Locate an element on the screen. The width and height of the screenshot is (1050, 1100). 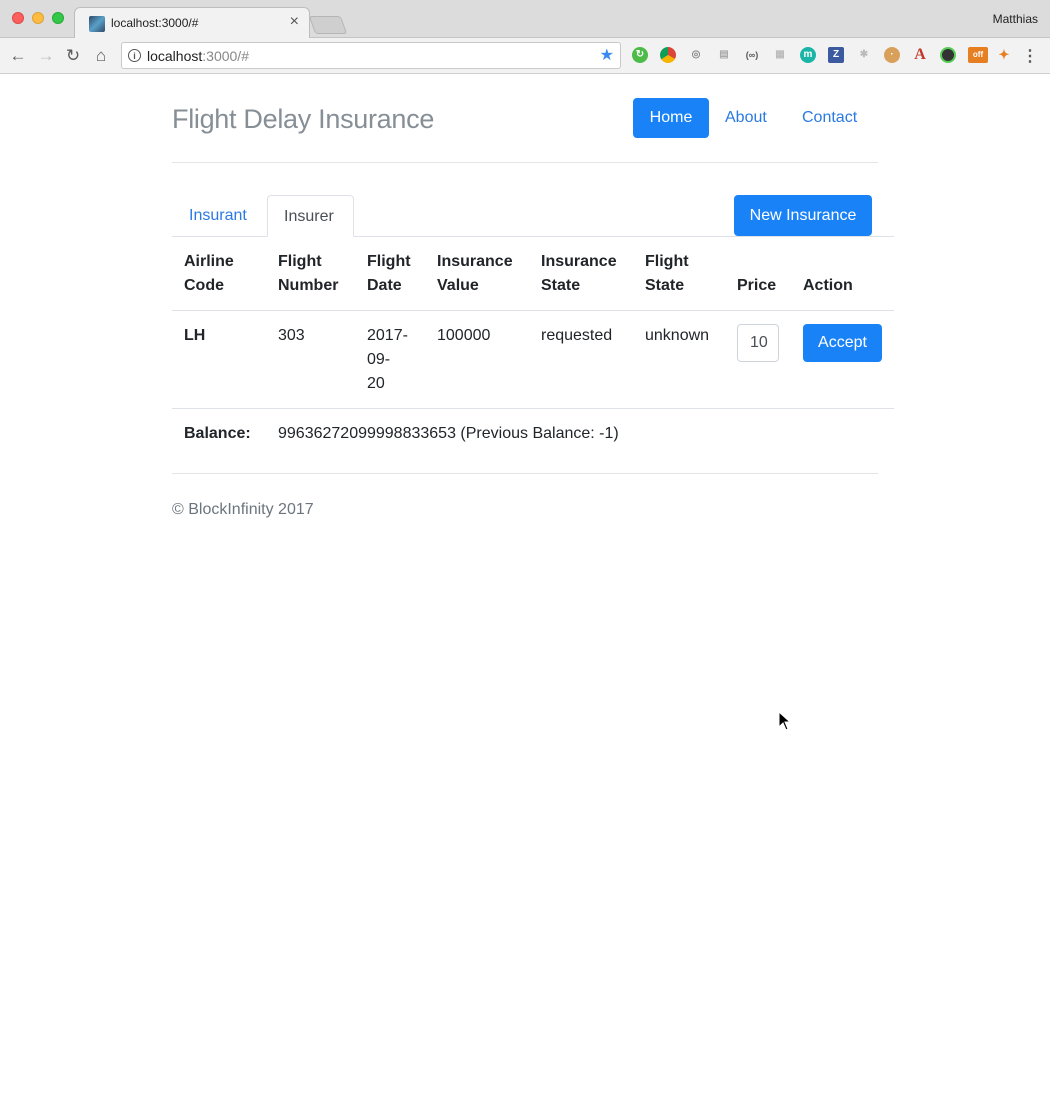
footer-divider is located at coordinates (525, 473).